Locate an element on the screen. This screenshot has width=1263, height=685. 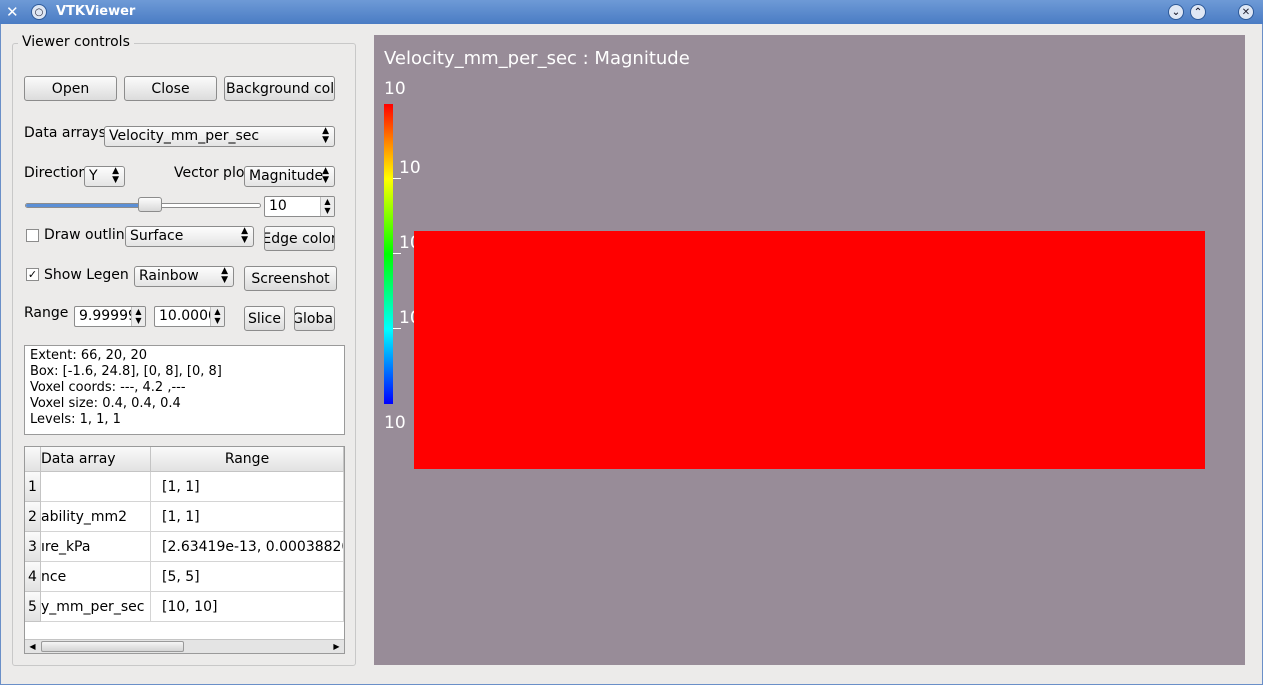
column-header-data-array: Data array is located at coordinates (96, 459).